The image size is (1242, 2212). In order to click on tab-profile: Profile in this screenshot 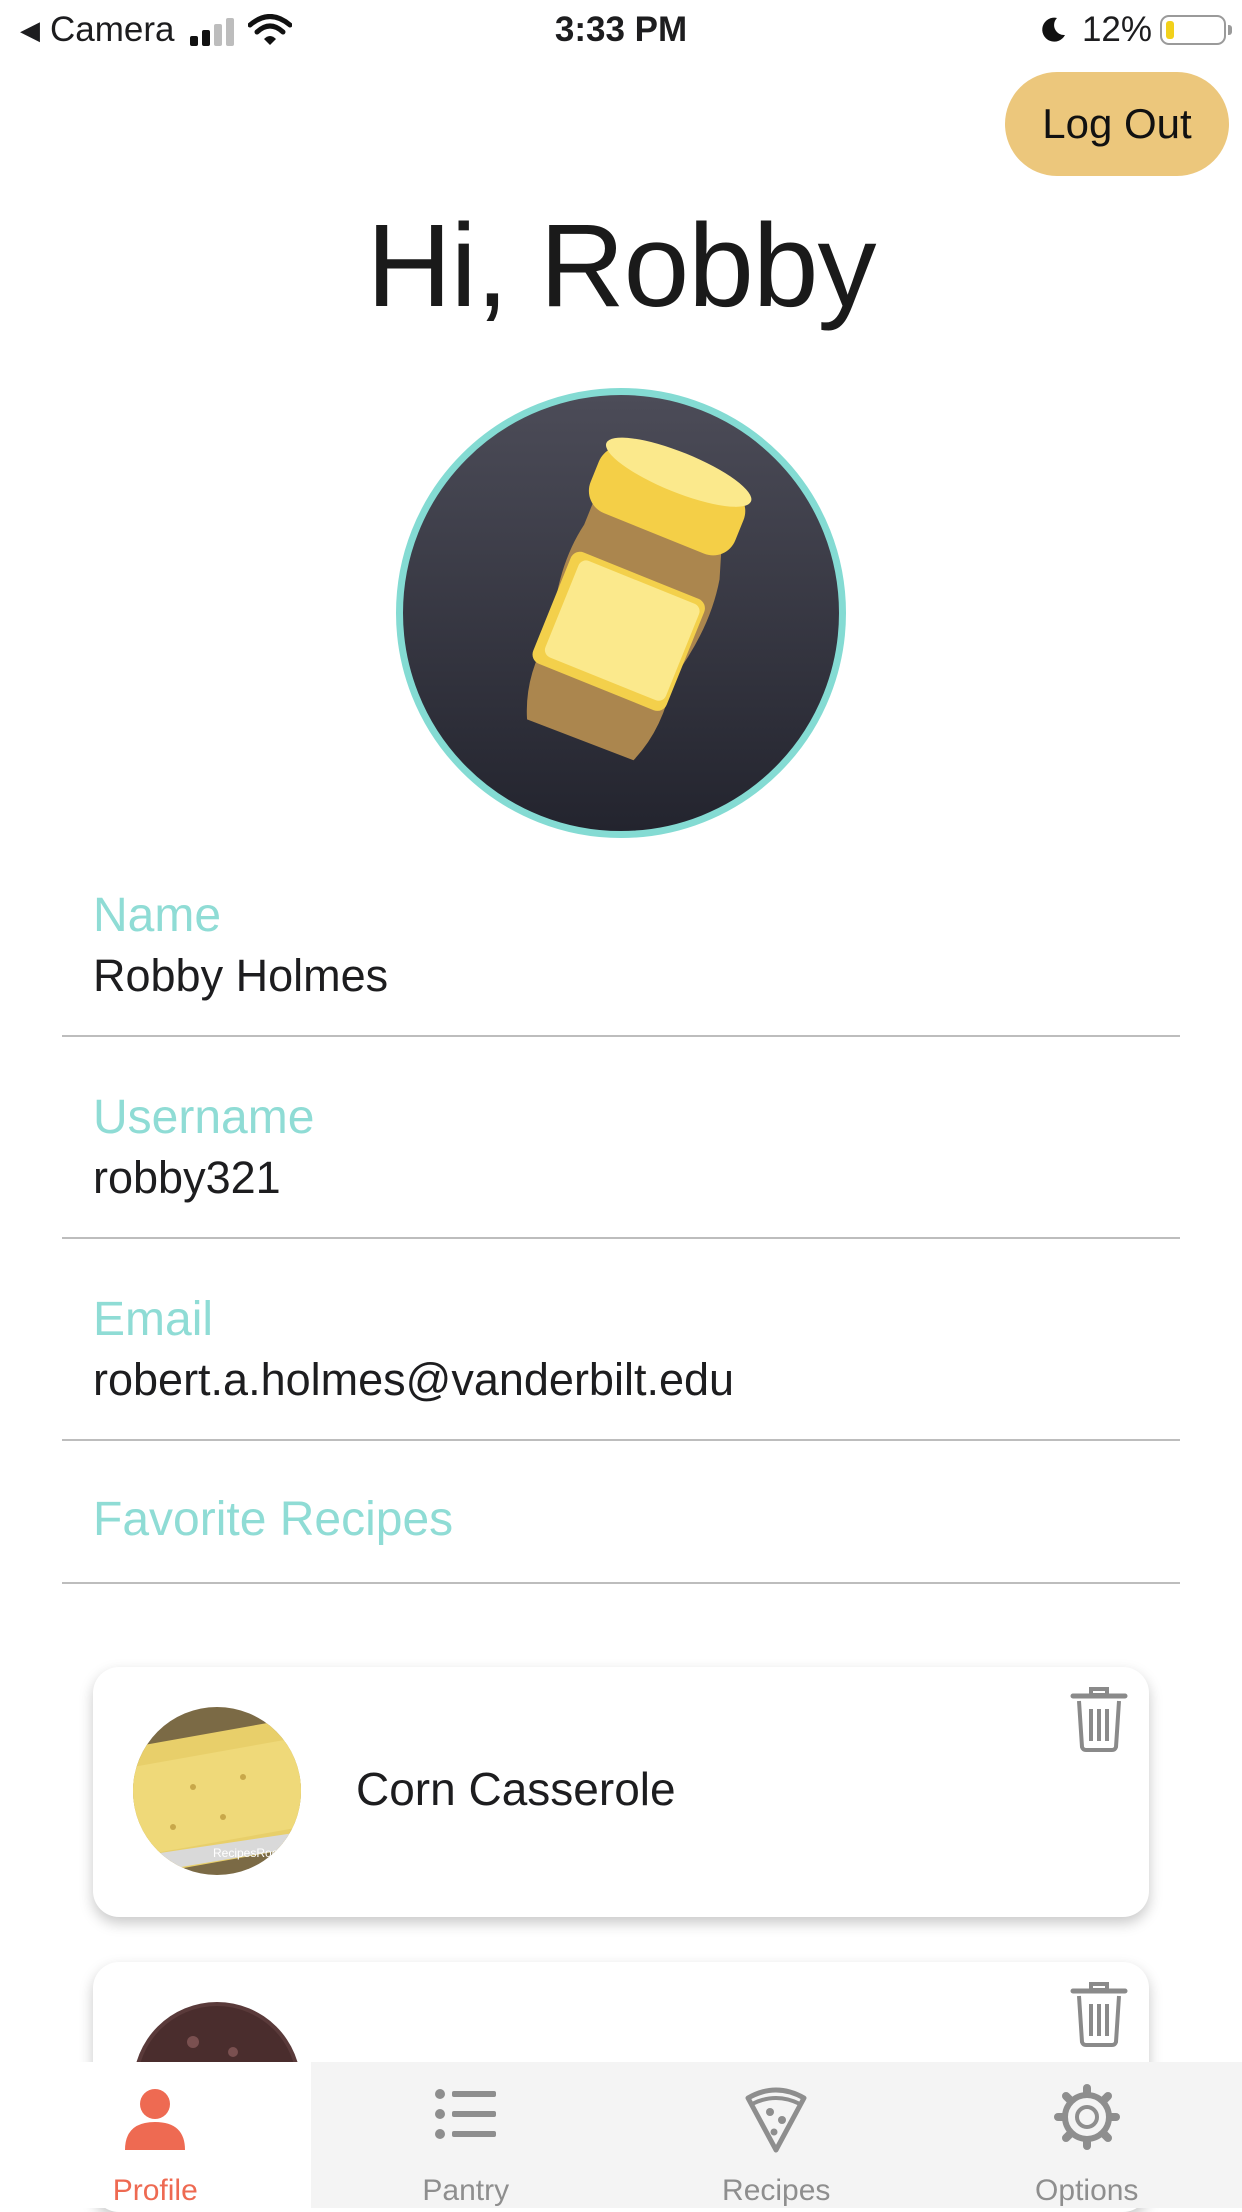, I will do `click(155, 2135)`.